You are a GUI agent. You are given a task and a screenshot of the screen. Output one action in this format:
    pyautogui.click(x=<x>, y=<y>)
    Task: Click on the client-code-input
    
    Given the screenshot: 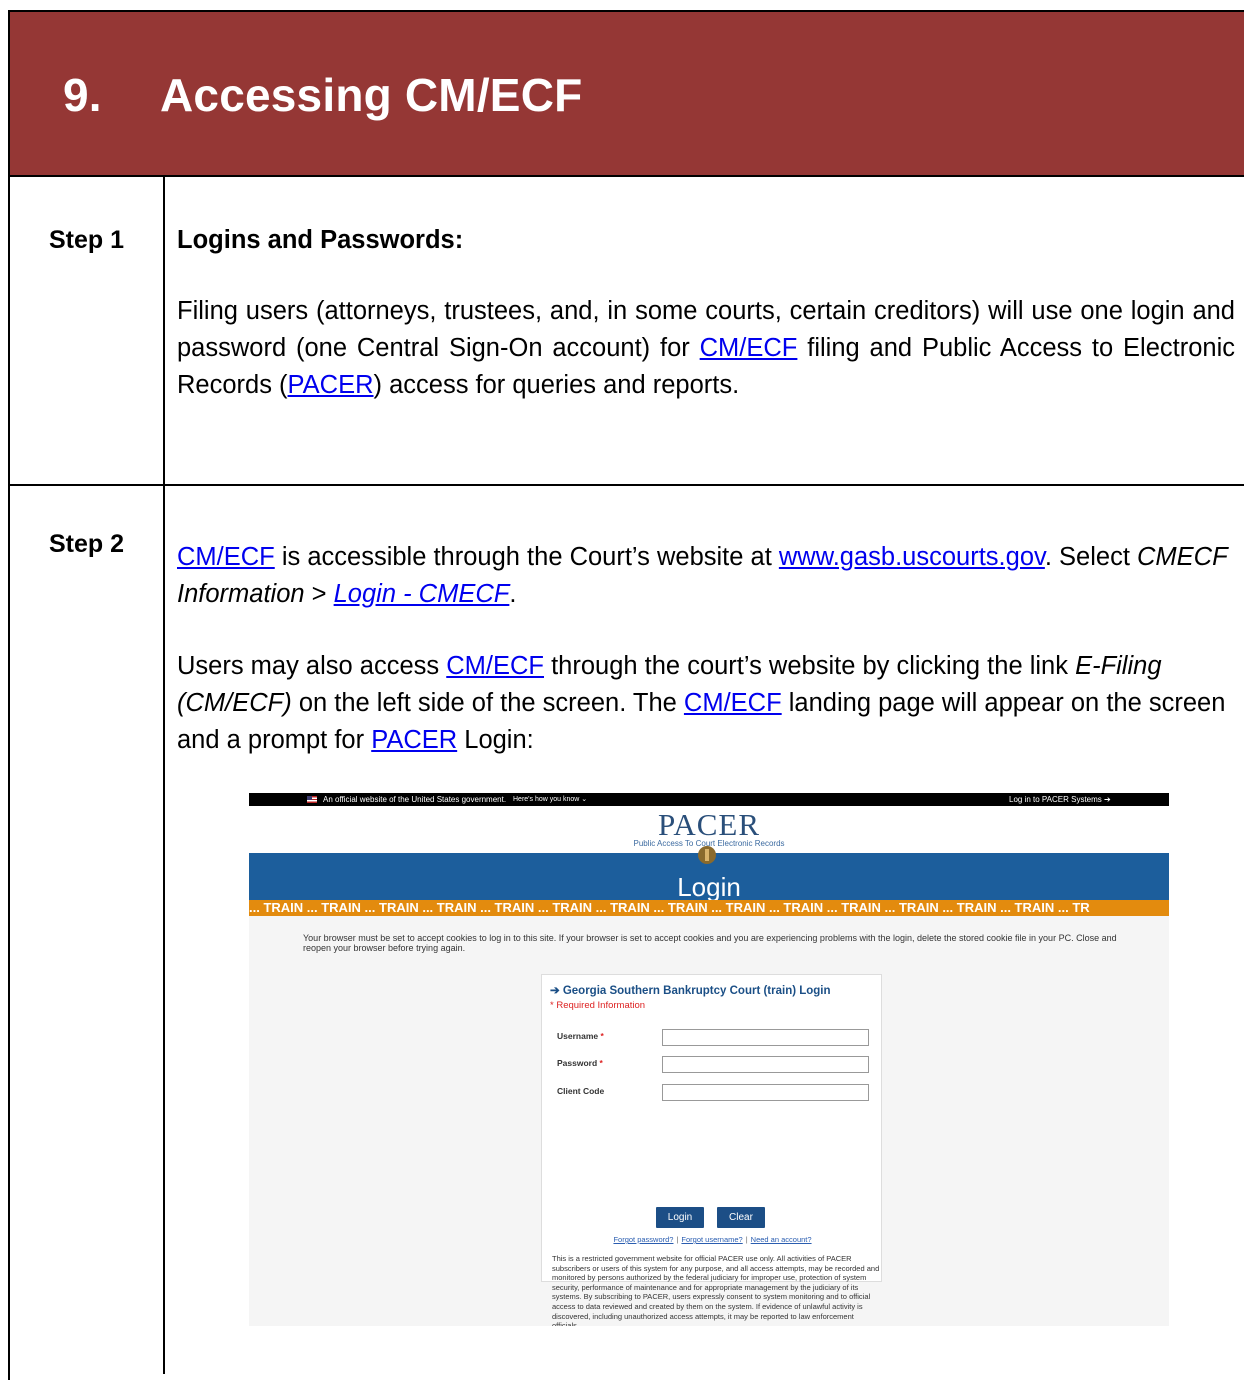 What is the action you would take?
    pyautogui.click(x=765, y=1092)
    